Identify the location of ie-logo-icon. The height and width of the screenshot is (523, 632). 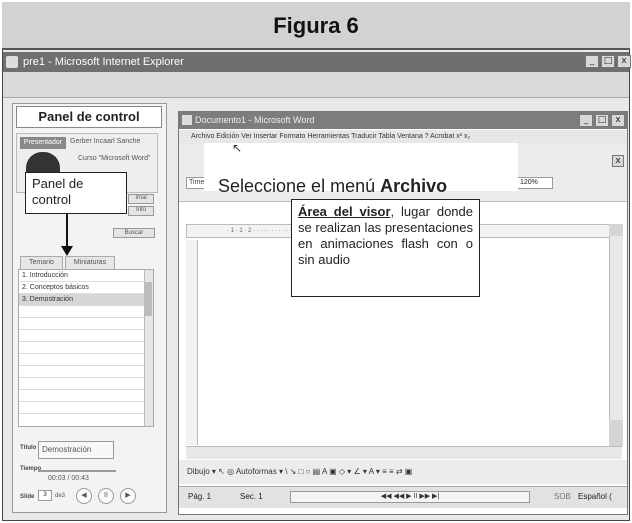
(12, 62).